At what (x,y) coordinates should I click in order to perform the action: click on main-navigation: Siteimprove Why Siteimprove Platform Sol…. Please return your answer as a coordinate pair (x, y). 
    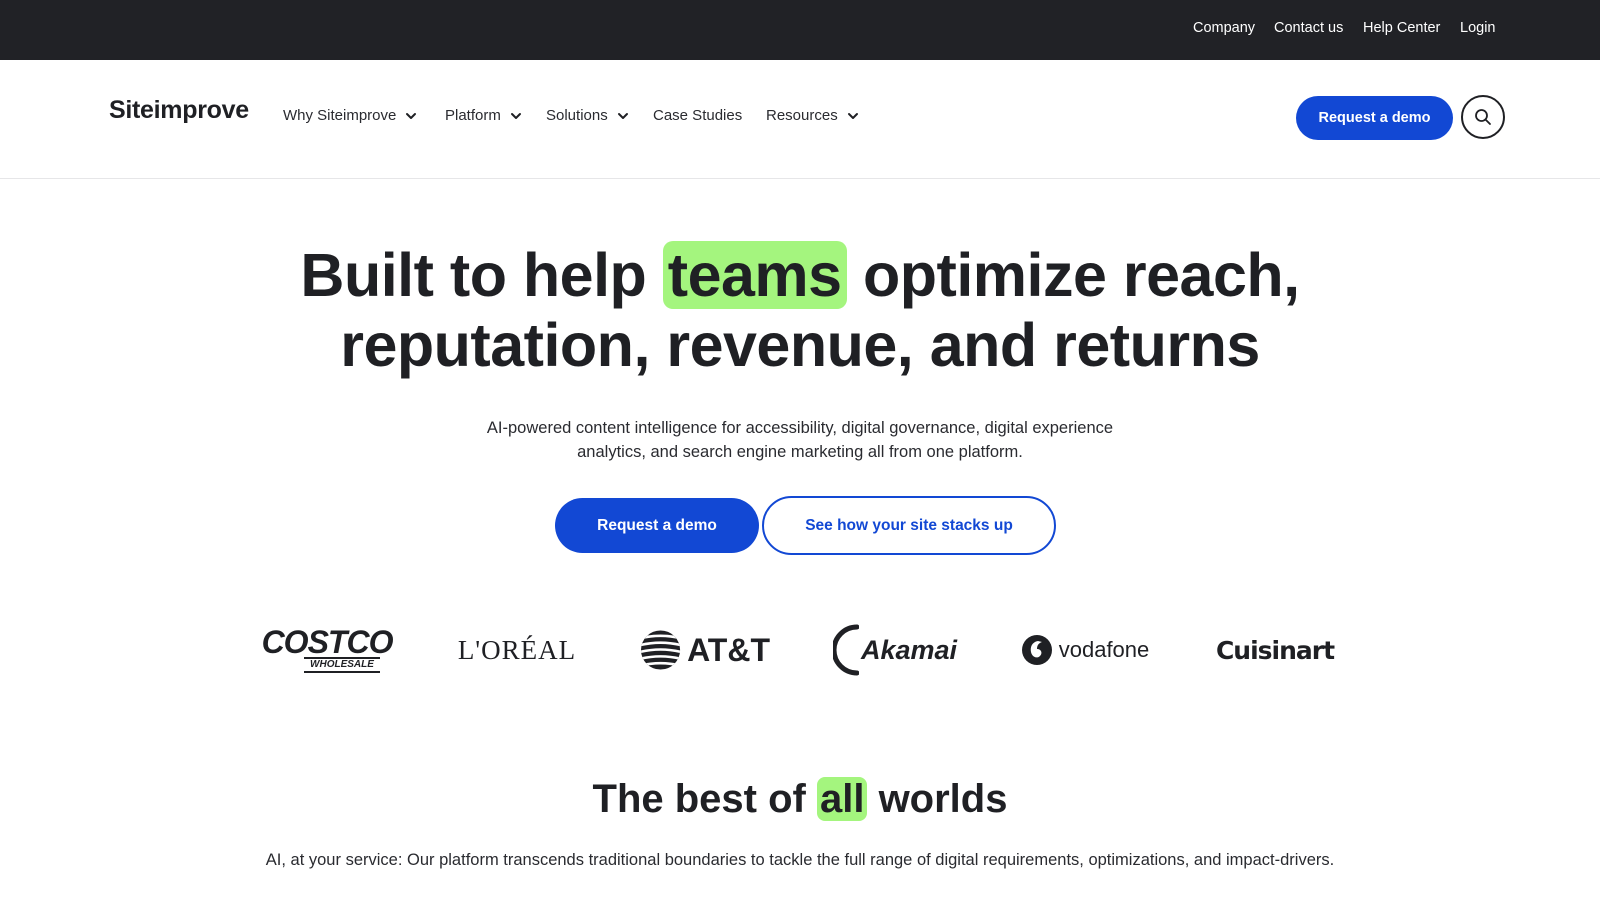
    Looking at the image, I should click on (800, 119).